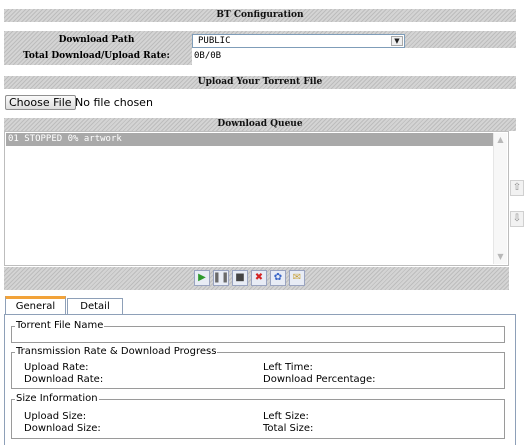 This screenshot has width=524, height=445. What do you see at coordinates (397, 41) in the screenshot?
I see `chevron-down-icon: ▼` at bounding box center [397, 41].